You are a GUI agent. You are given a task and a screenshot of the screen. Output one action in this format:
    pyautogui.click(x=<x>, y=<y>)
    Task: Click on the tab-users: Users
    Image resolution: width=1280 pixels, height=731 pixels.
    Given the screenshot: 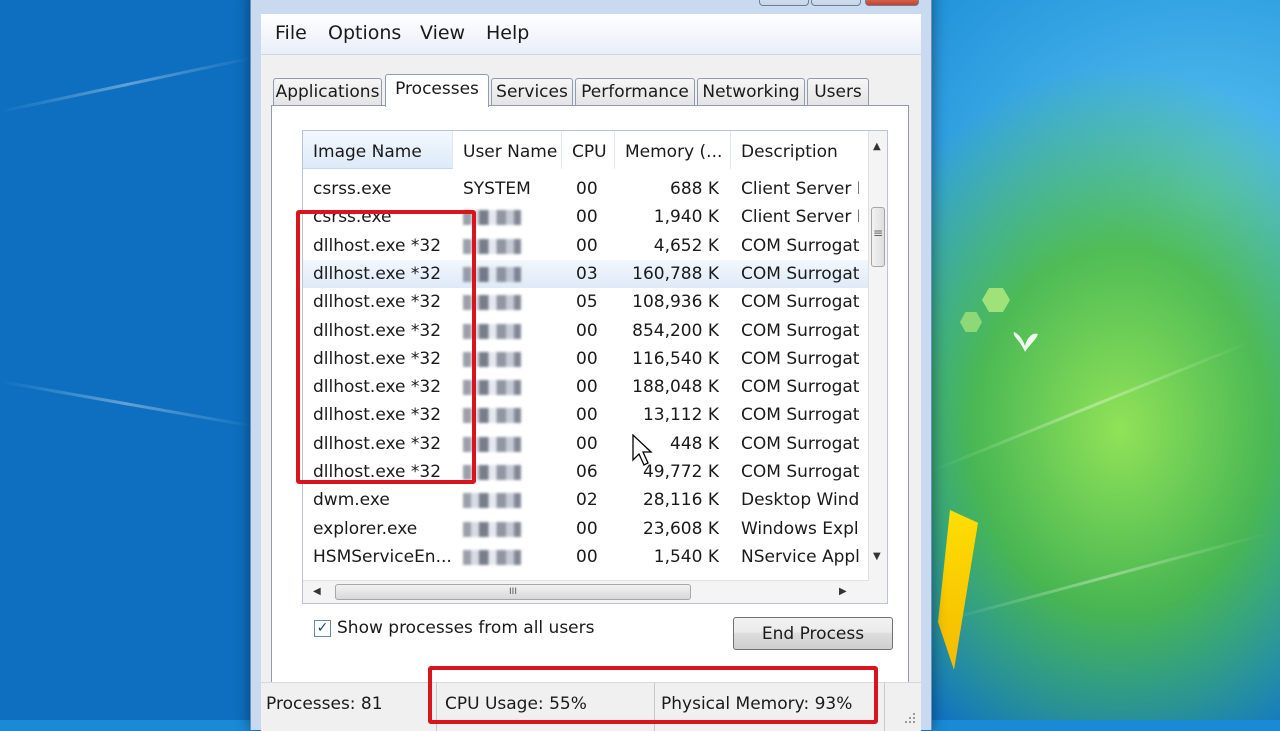 What is the action you would take?
    pyautogui.click(x=838, y=92)
    